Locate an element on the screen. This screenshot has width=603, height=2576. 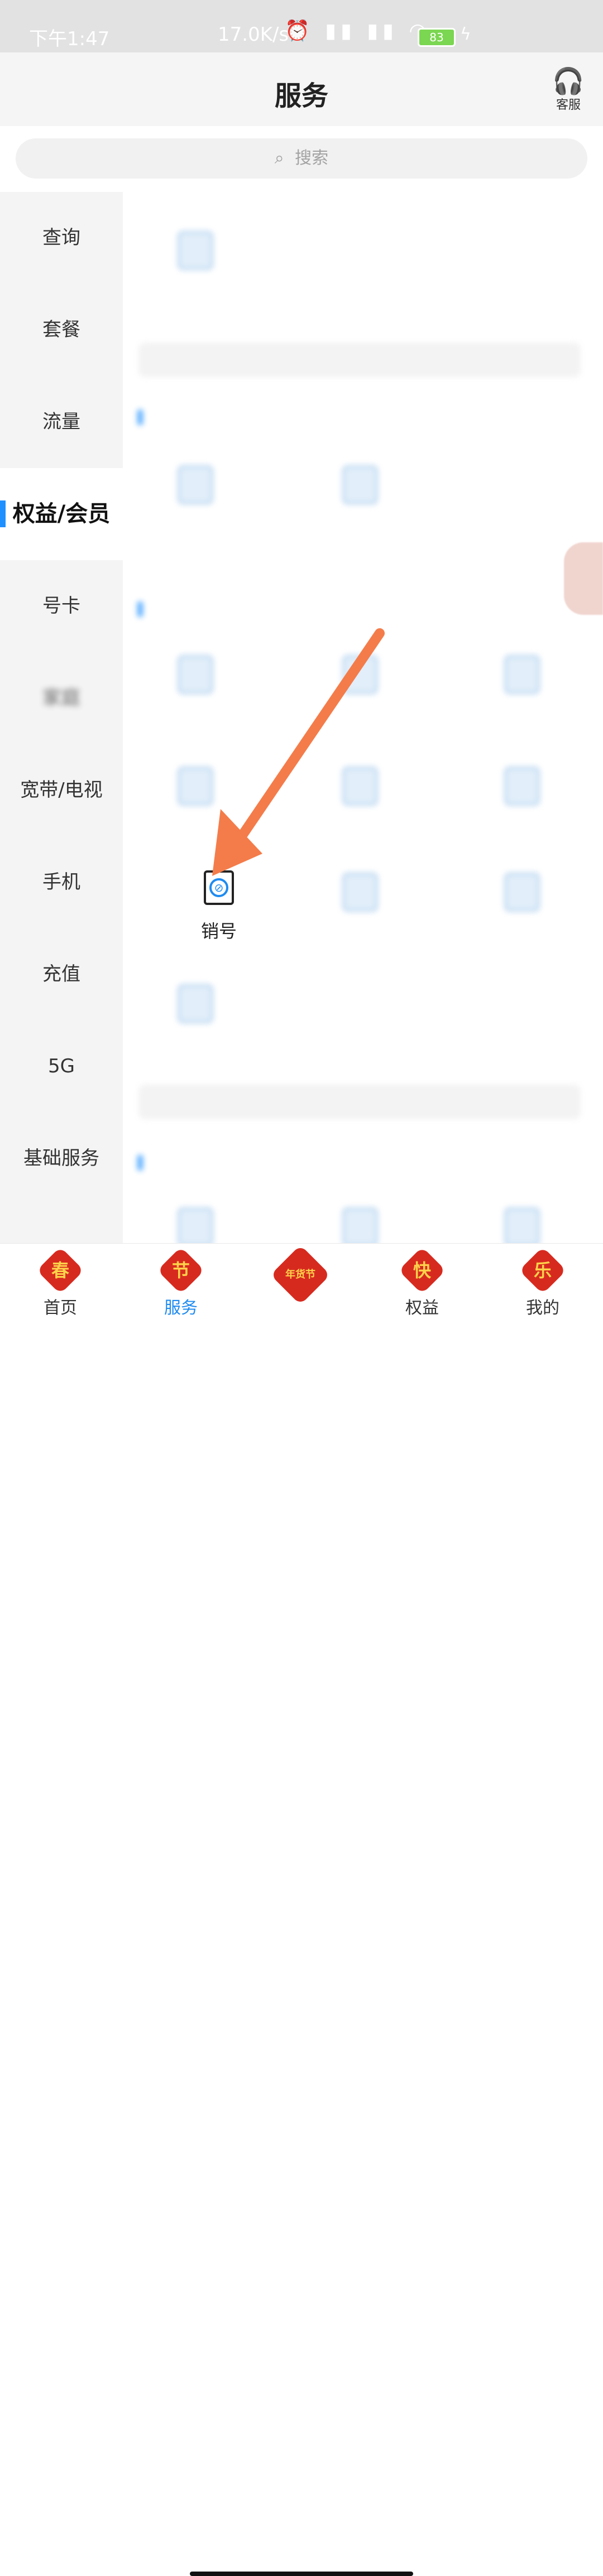
search-icon: ⌕ is located at coordinates (279, 158).